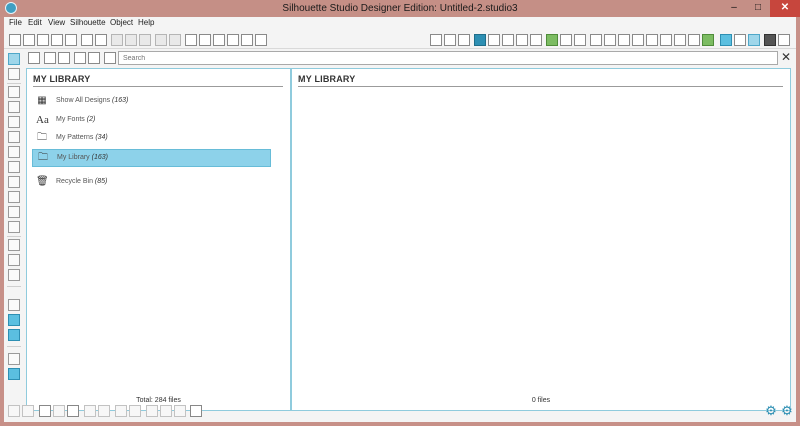 The height and width of the screenshot is (426, 800). I want to click on library-item-my-patterns: 🗀 My Patterns (34), so click(151, 139).